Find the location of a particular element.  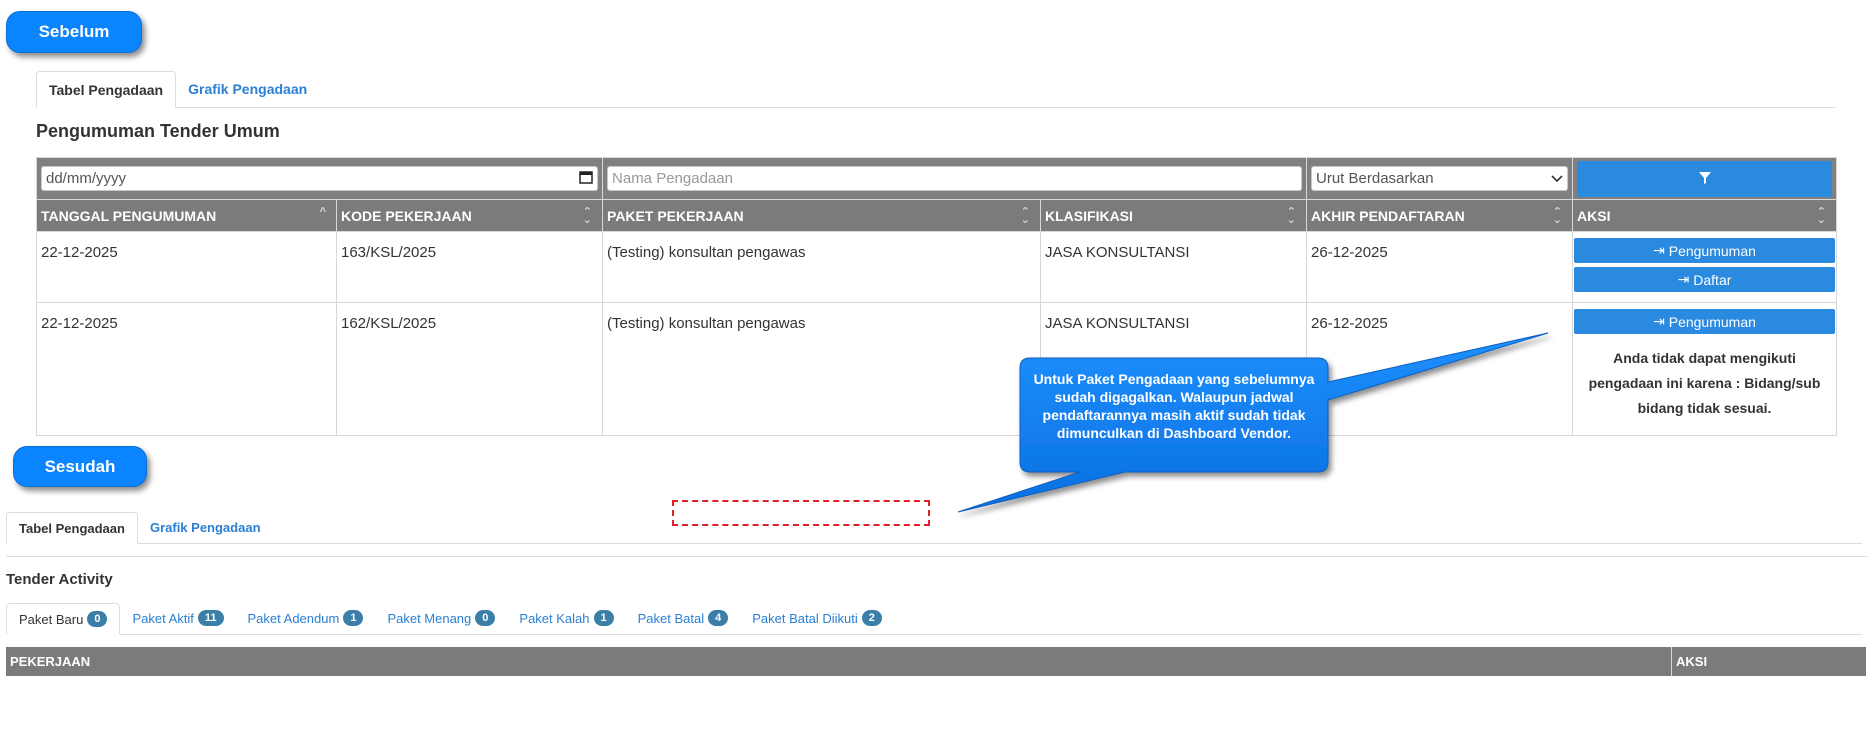

filter-button is located at coordinates (1705, 178).